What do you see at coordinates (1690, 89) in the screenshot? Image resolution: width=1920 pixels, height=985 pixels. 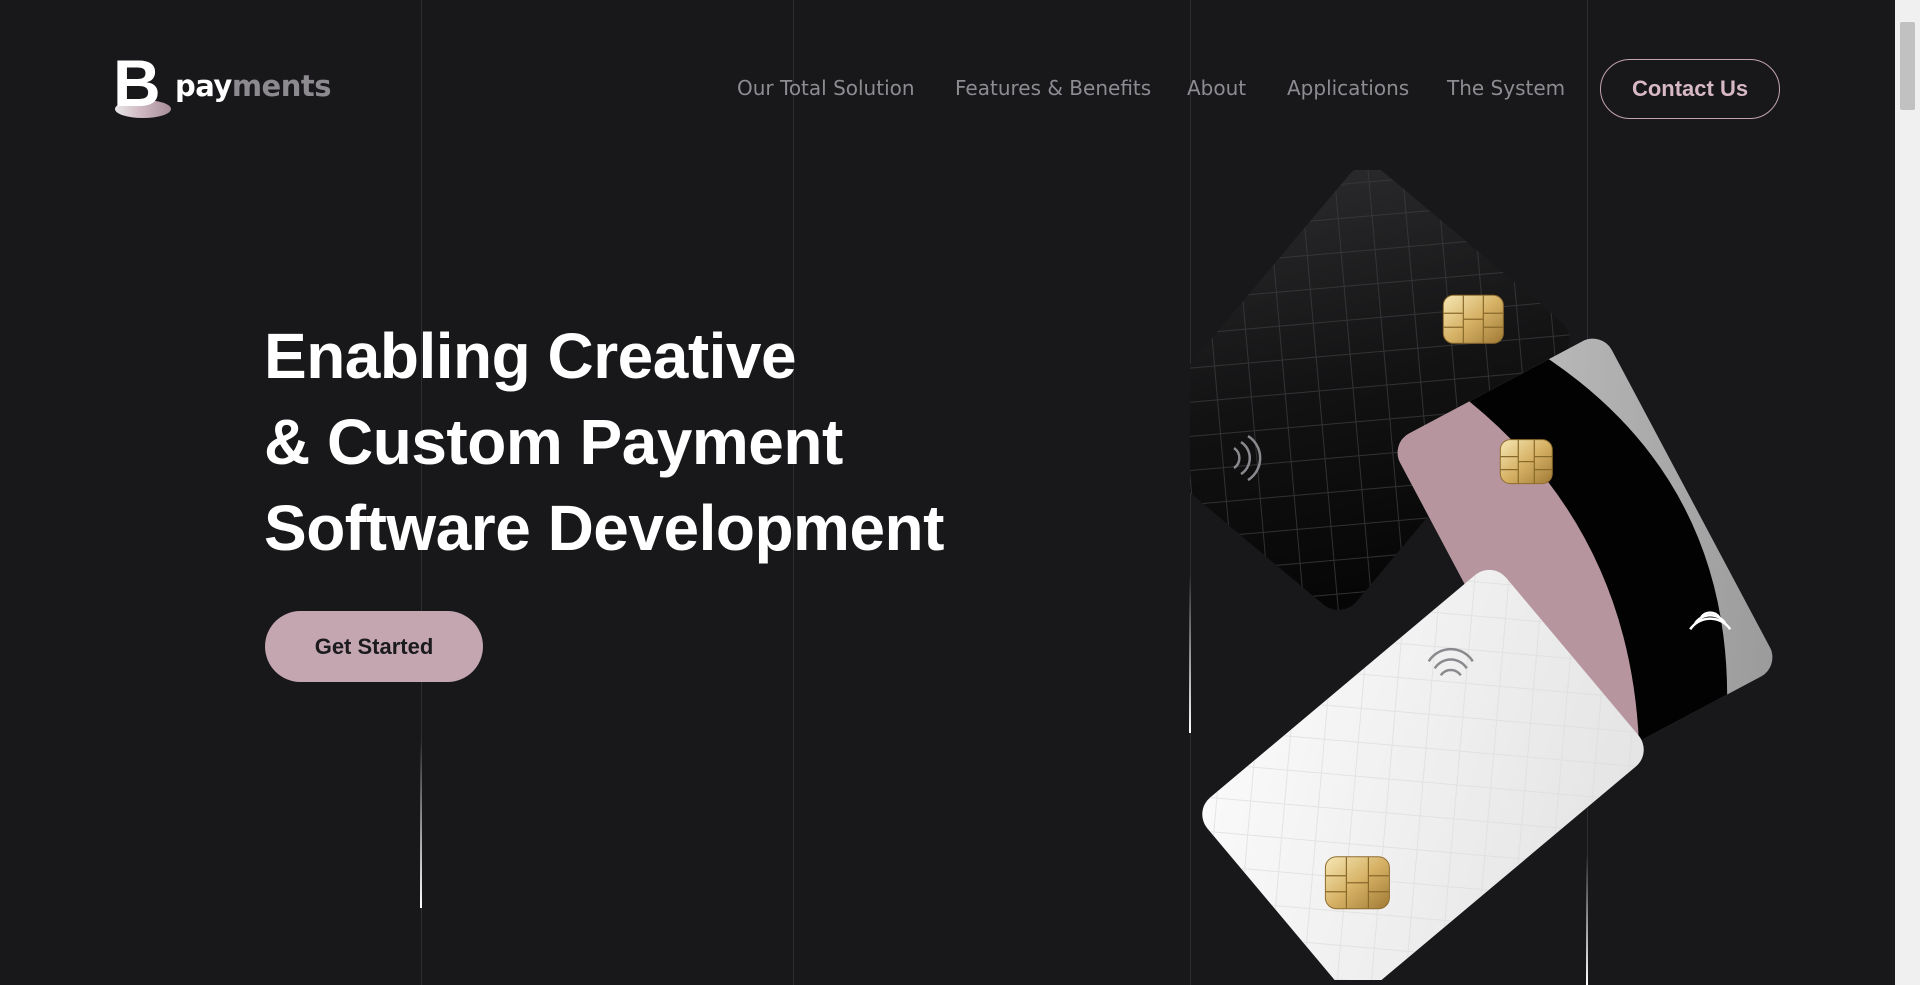 I see `contact-us-button: Contact Us` at bounding box center [1690, 89].